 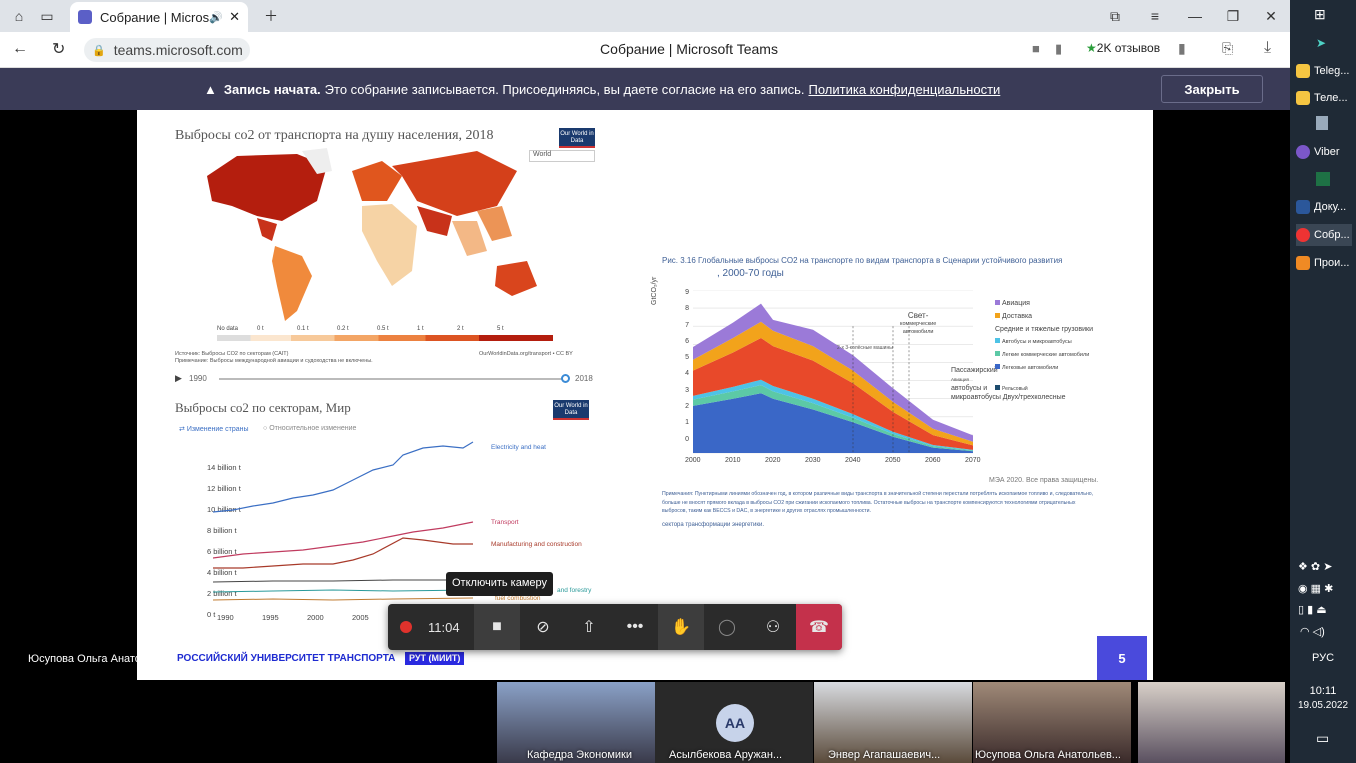 I want to click on taskbar-item-viber: Viber, so click(x=1324, y=152).